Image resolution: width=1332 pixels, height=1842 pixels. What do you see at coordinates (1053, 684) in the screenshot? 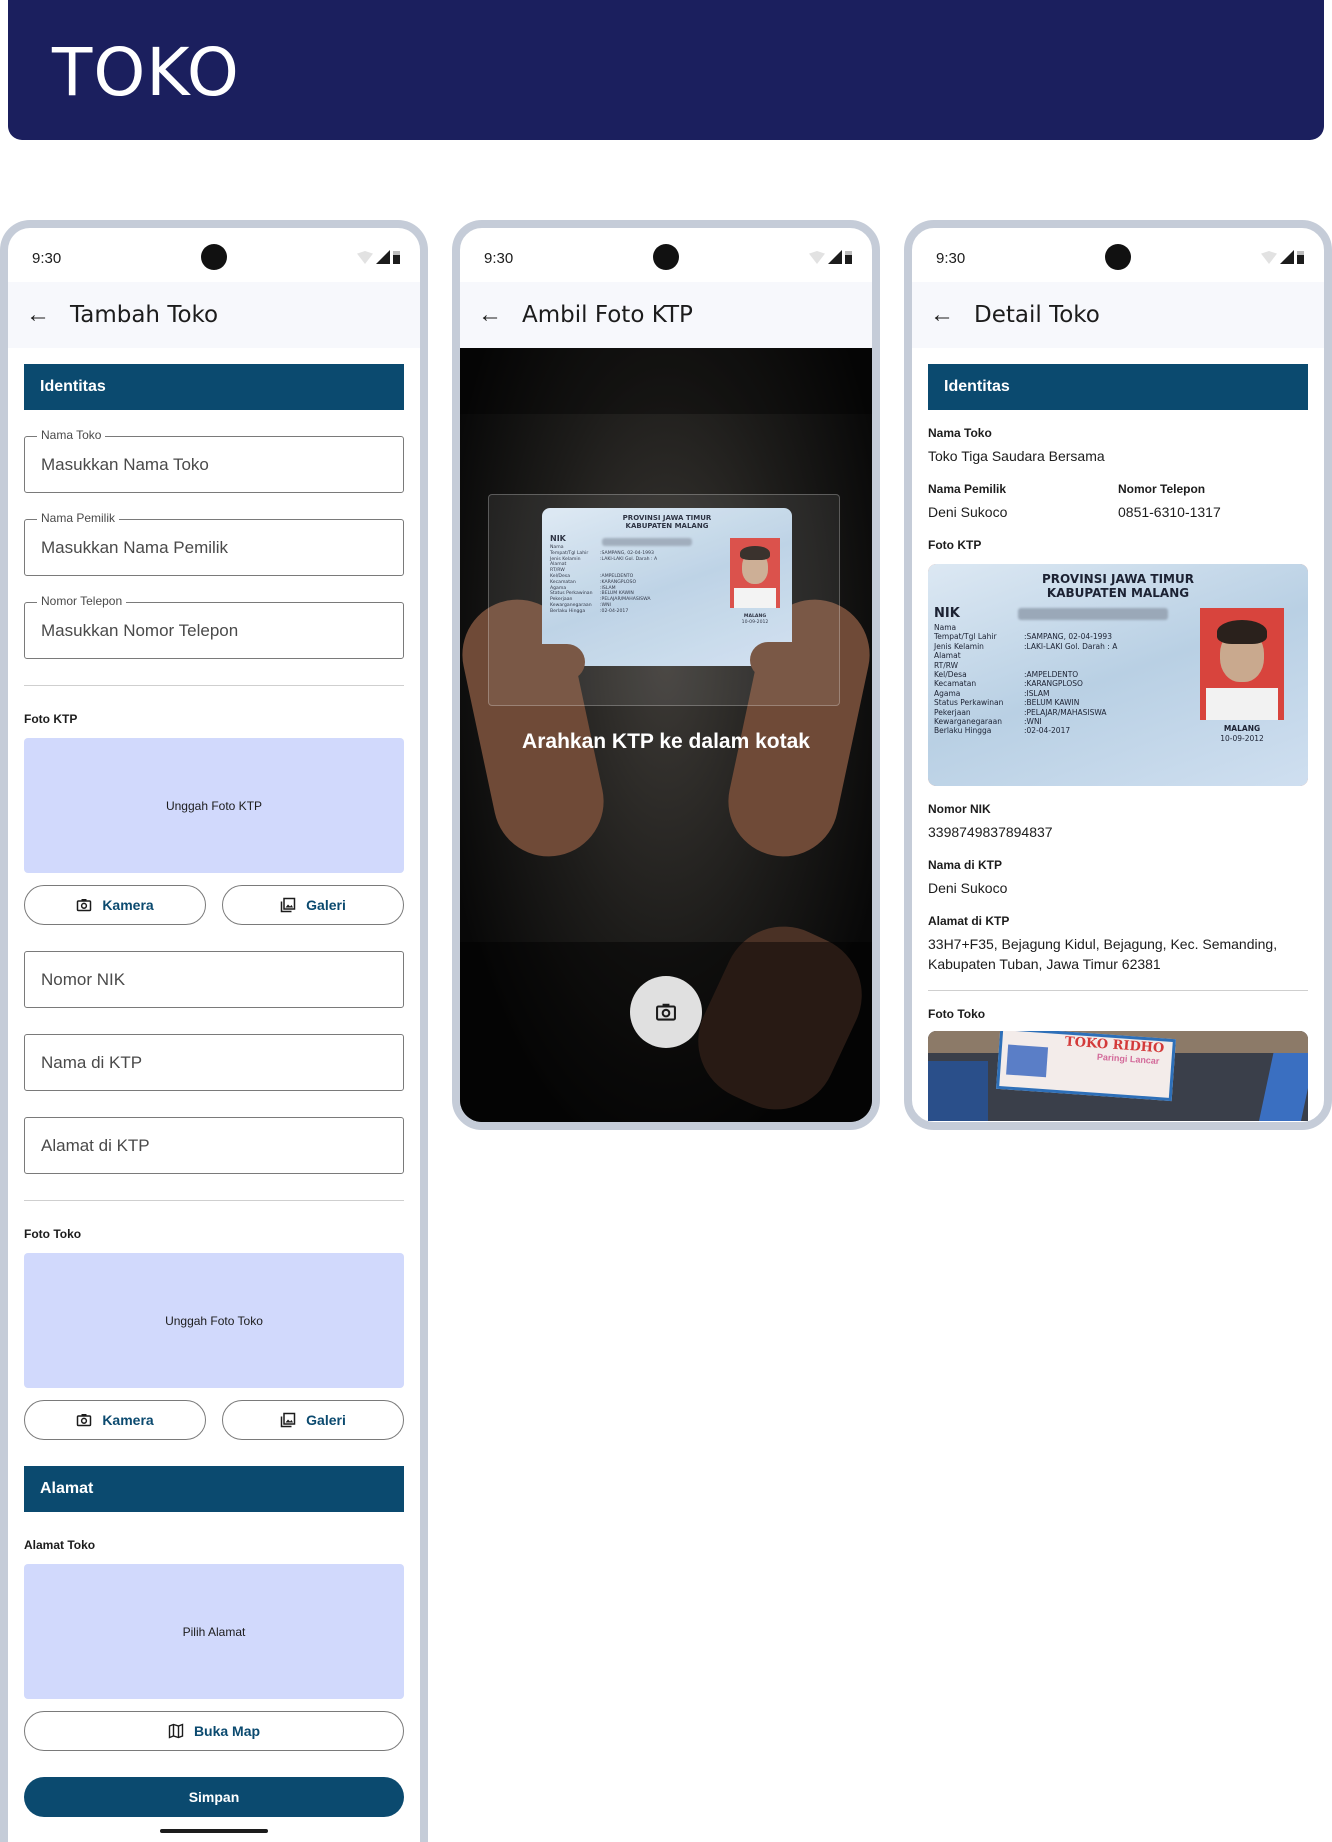
I see `ktp-row-value: :KARANGPLOSO` at bounding box center [1053, 684].